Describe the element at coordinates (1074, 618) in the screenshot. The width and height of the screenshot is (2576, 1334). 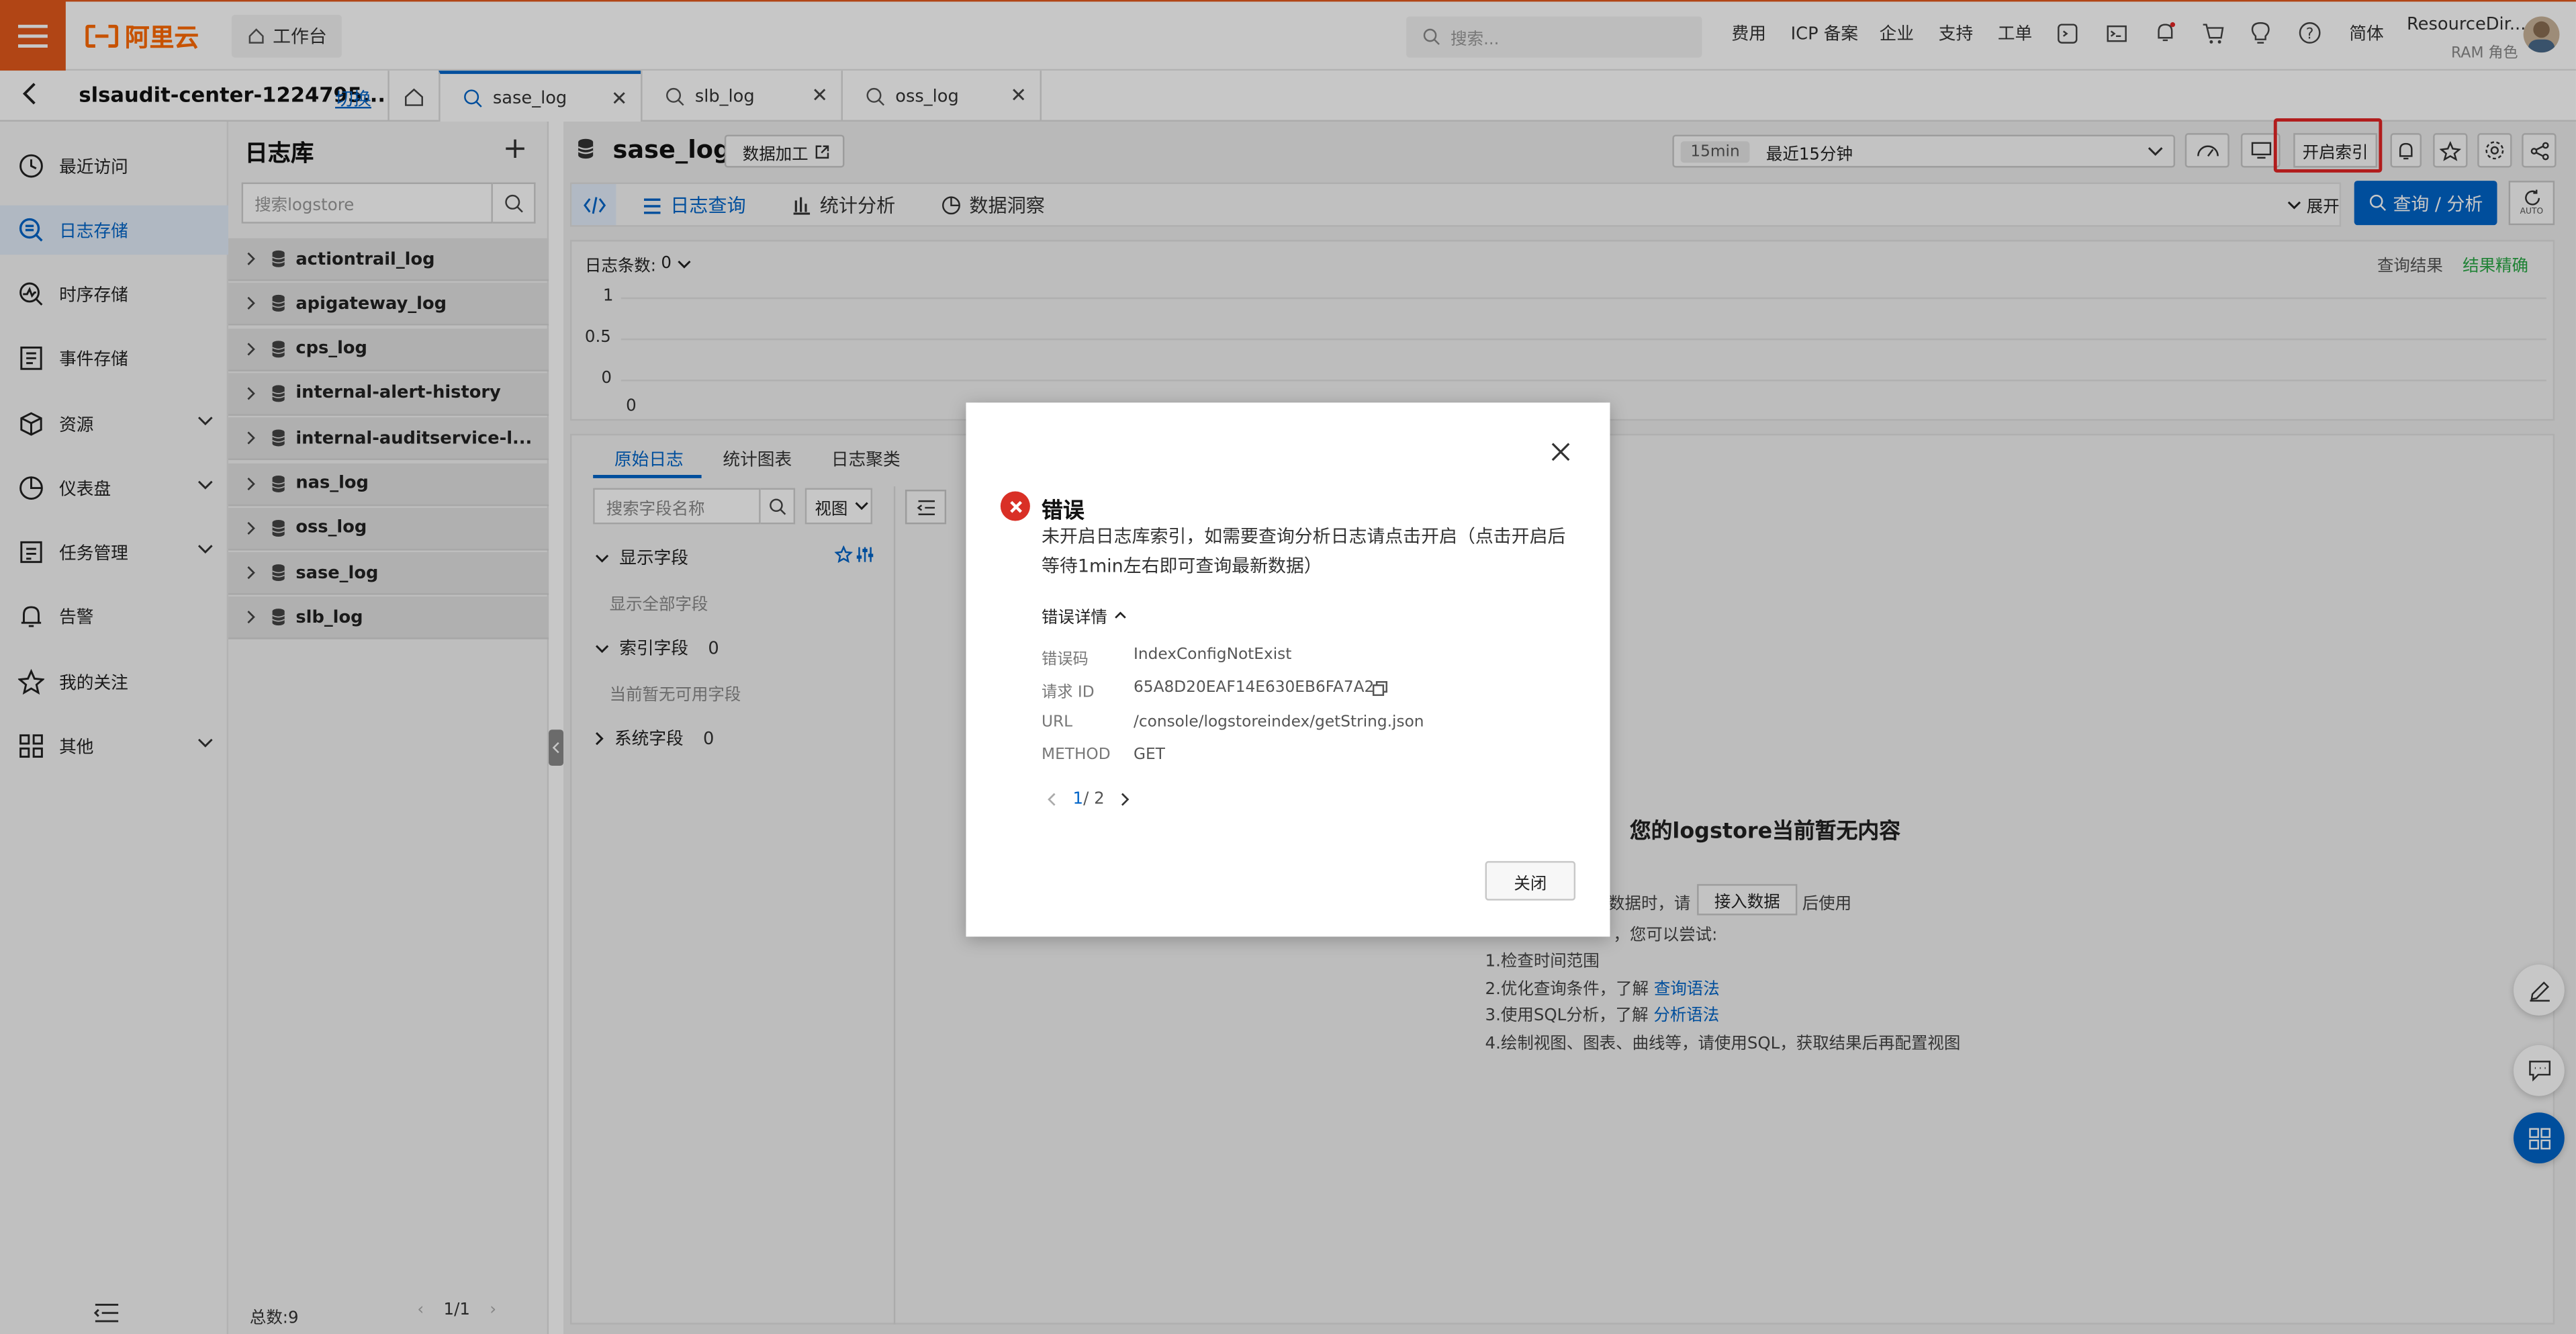
I see `error-details-label: 错误详情` at that location.